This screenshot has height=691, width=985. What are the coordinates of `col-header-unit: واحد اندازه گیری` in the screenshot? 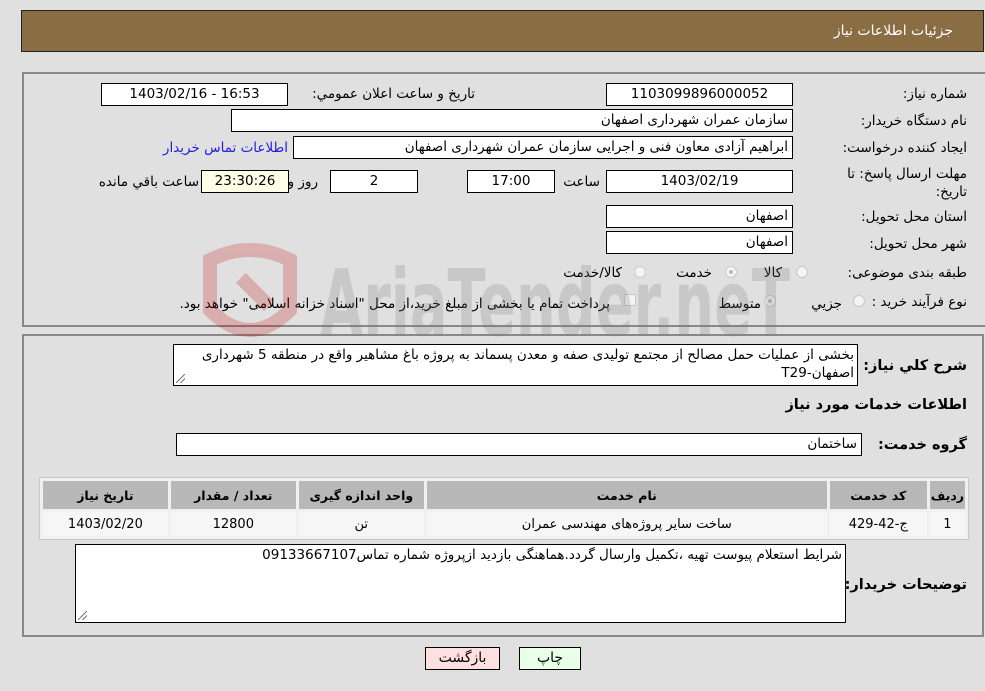 It's located at (361, 495).